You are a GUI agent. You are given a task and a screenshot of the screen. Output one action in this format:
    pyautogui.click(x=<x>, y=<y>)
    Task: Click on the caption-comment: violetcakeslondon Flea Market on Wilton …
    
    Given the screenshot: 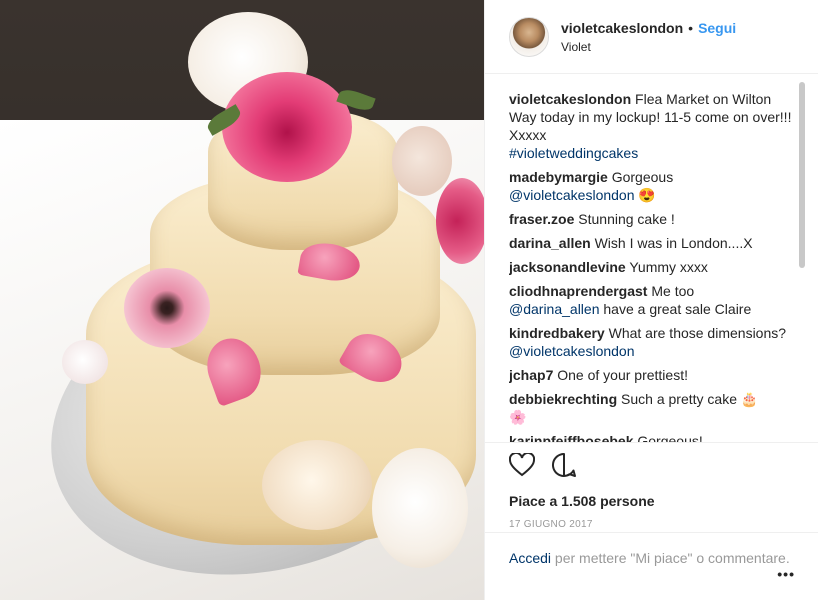 What is the action you would take?
    pyautogui.click(x=651, y=126)
    